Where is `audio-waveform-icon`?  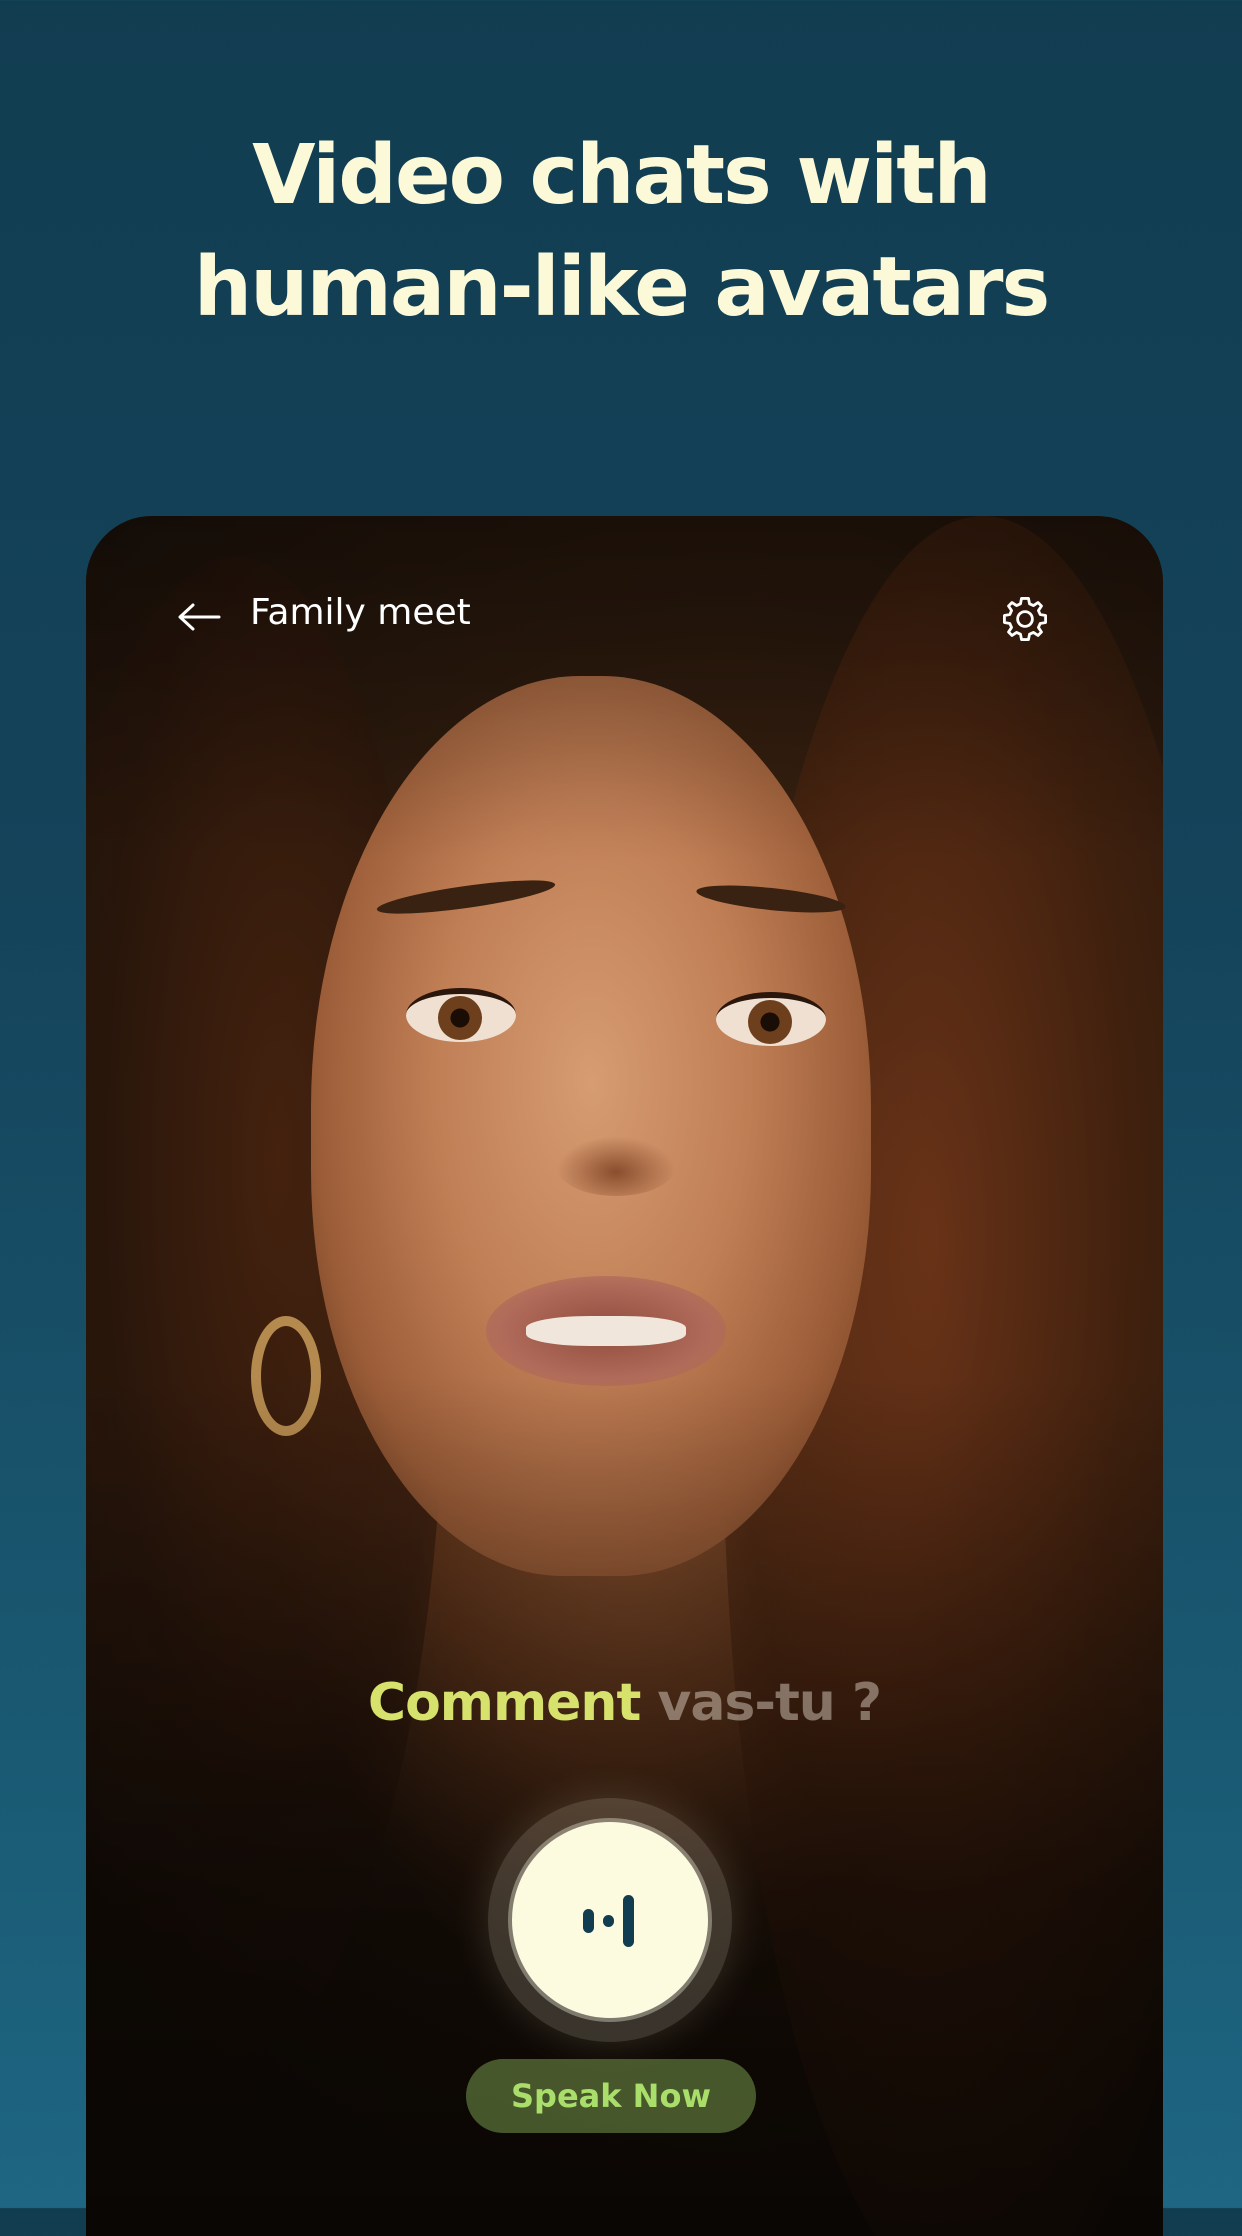 audio-waveform-icon is located at coordinates (608, 1921).